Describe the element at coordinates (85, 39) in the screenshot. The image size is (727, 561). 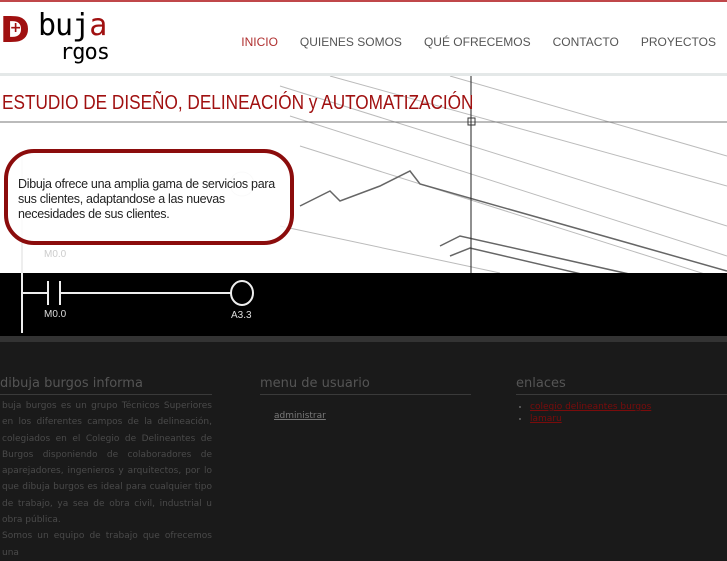
I see `logo: Di+ buja rgos` at that location.